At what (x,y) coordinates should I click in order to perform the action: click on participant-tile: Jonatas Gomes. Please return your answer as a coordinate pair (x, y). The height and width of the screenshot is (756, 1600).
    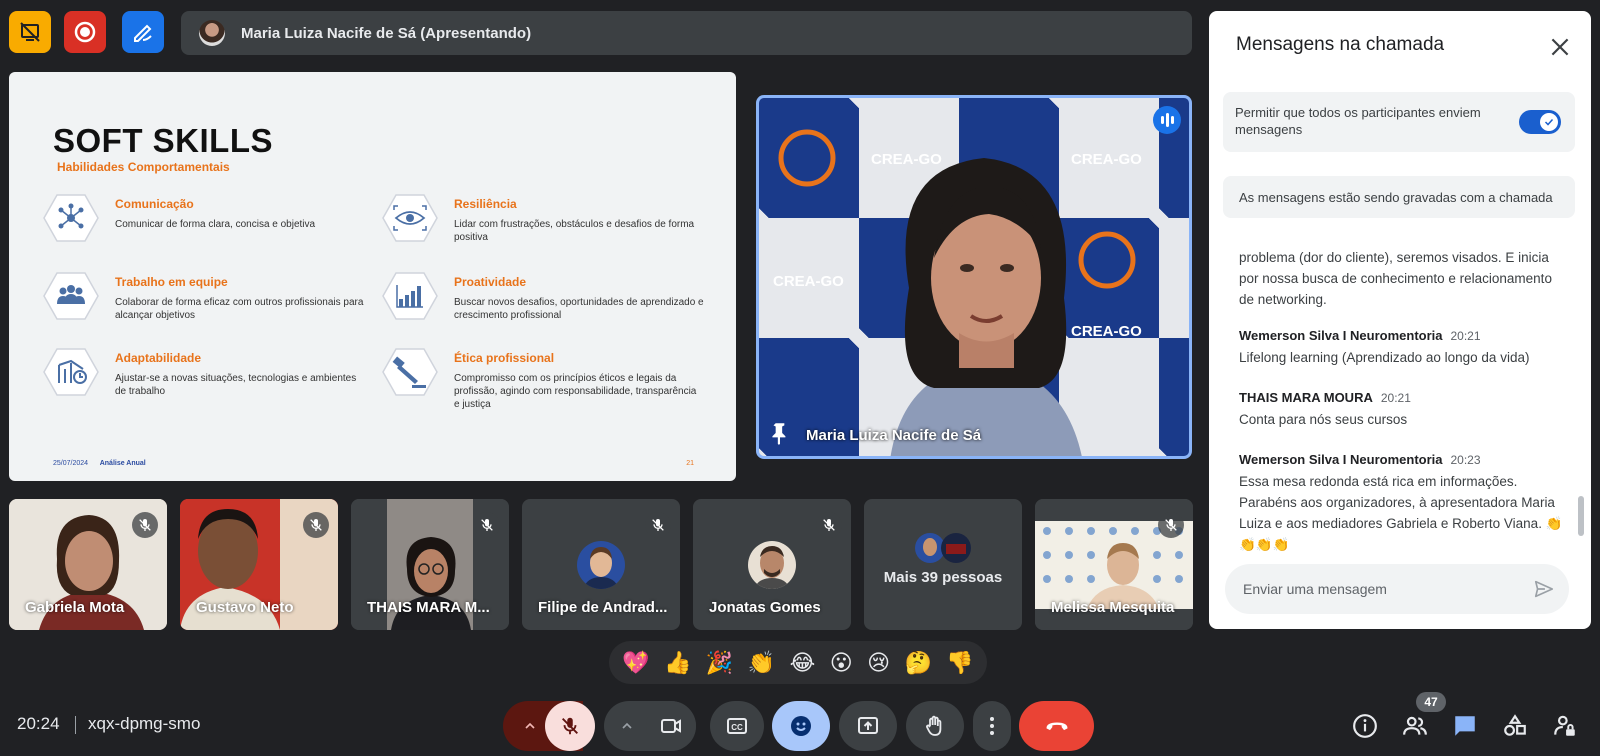
    Looking at the image, I should click on (772, 564).